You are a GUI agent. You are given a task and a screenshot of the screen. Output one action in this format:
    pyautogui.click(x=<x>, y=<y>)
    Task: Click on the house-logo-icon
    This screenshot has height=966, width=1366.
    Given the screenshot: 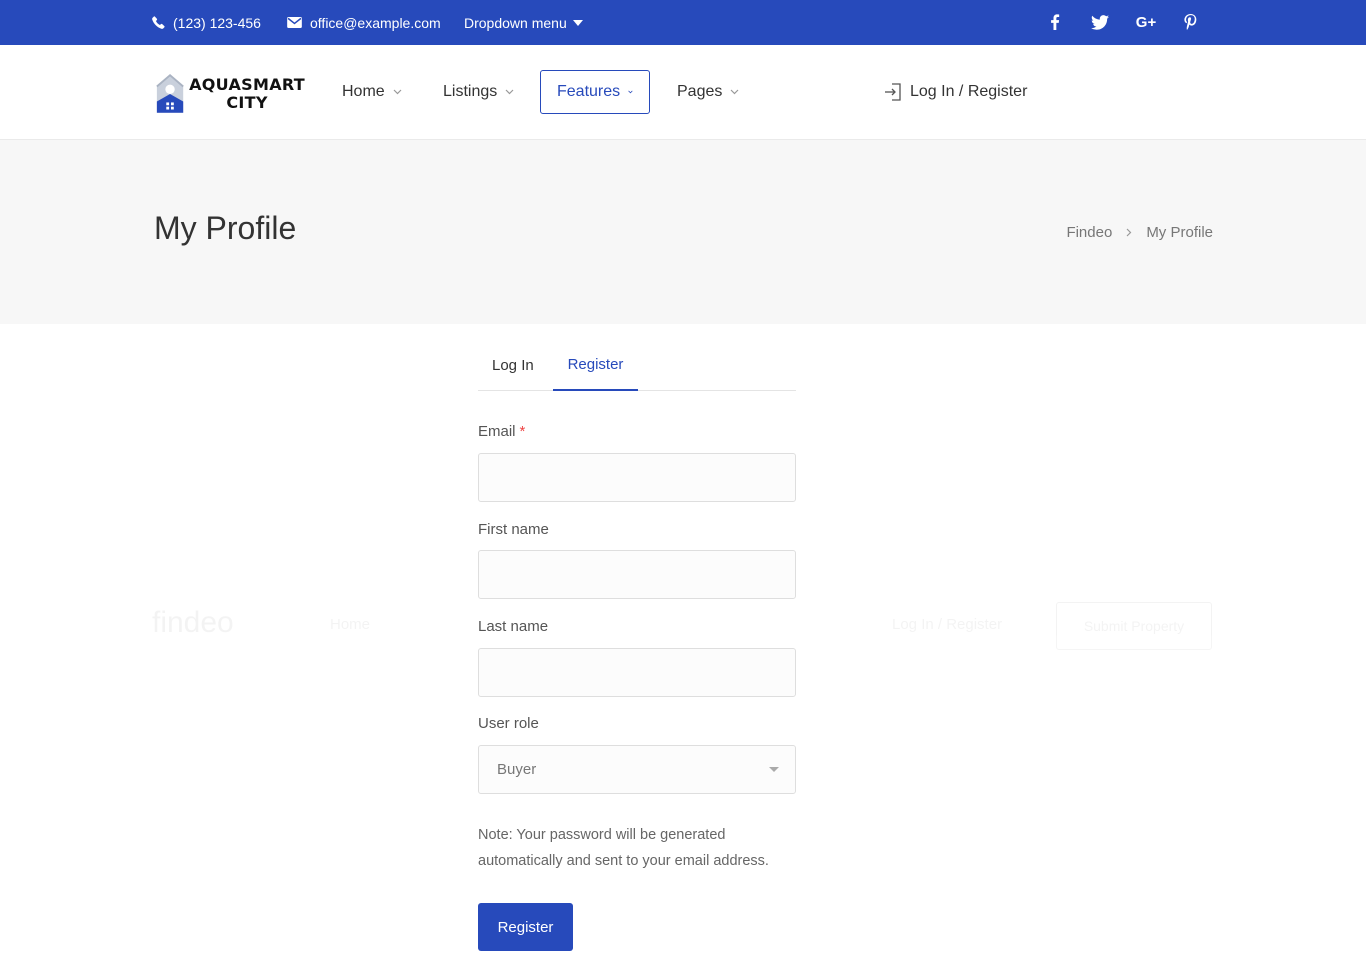 What is the action you would take?
    pyautogui.click(x=170, y=93)
    